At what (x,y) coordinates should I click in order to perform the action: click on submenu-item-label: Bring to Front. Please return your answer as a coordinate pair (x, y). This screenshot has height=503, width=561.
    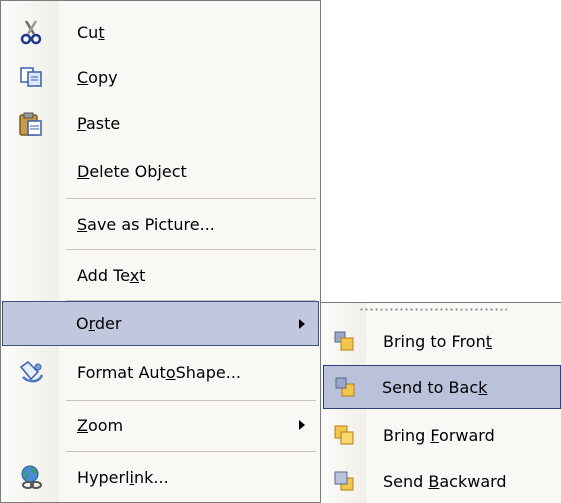
    Looking at the image, I should click on (438, 341).